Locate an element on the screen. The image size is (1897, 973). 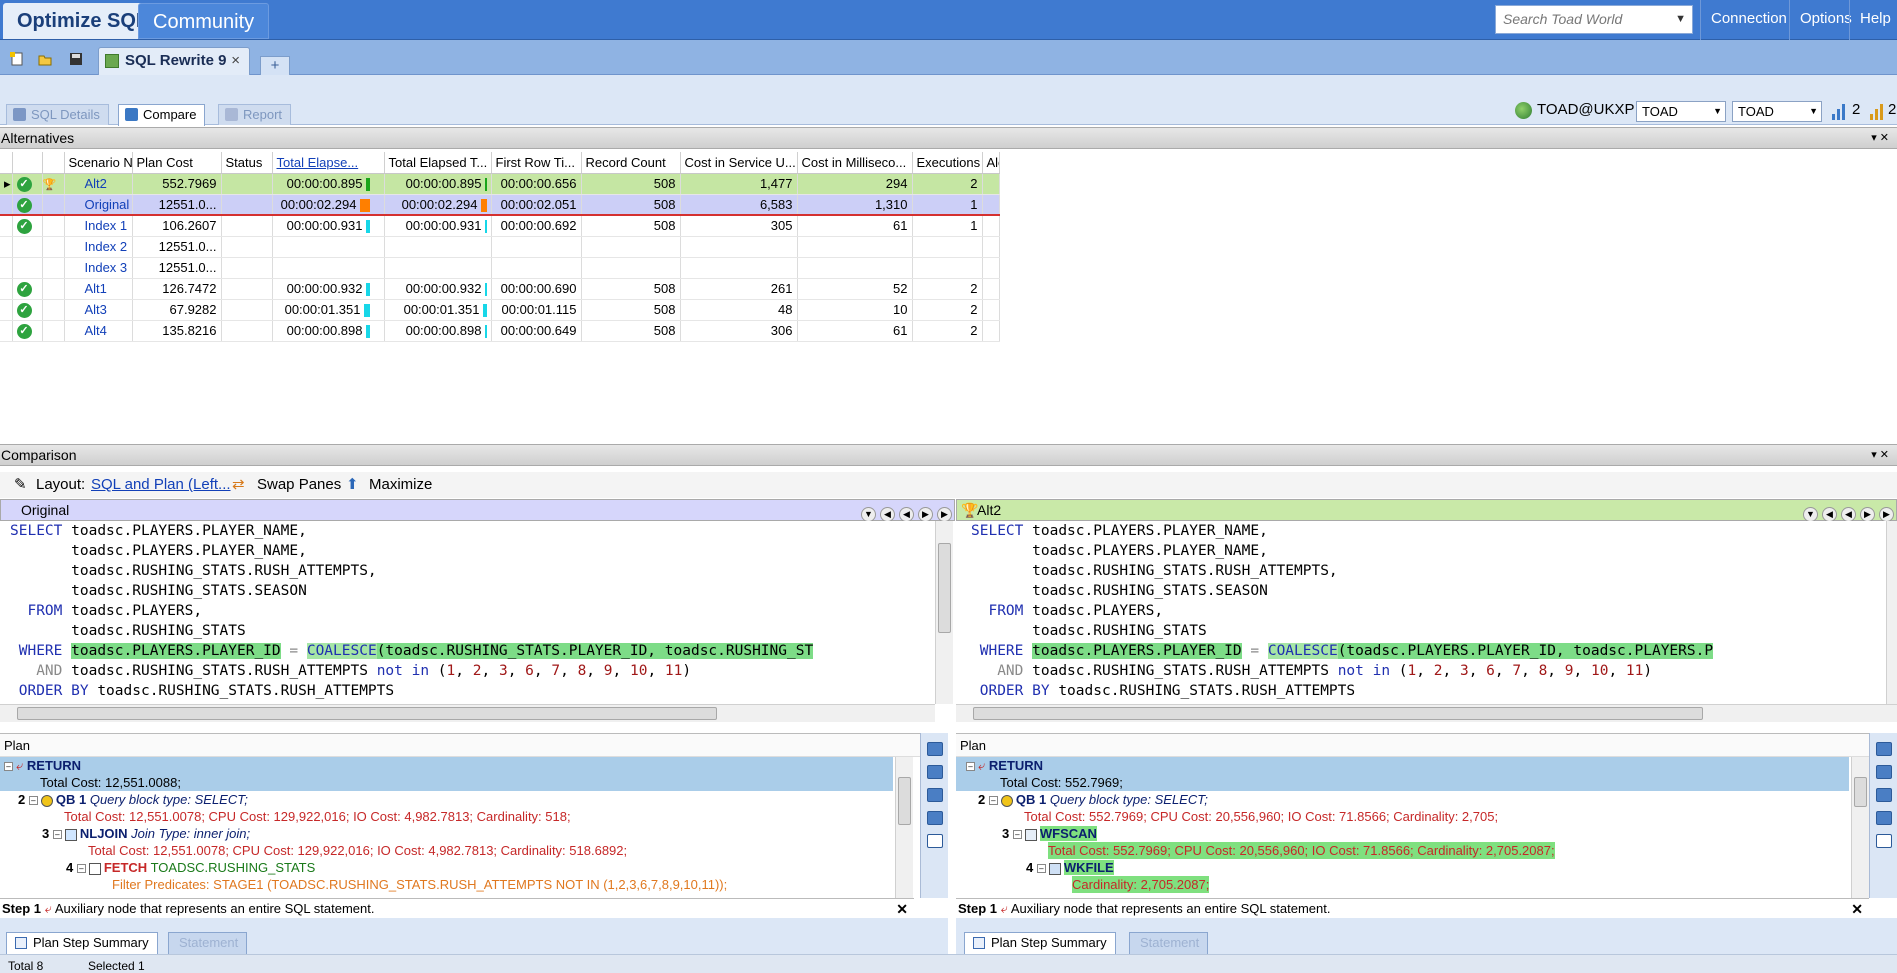
column-header: Record Count is located at coordinates (631, 163).